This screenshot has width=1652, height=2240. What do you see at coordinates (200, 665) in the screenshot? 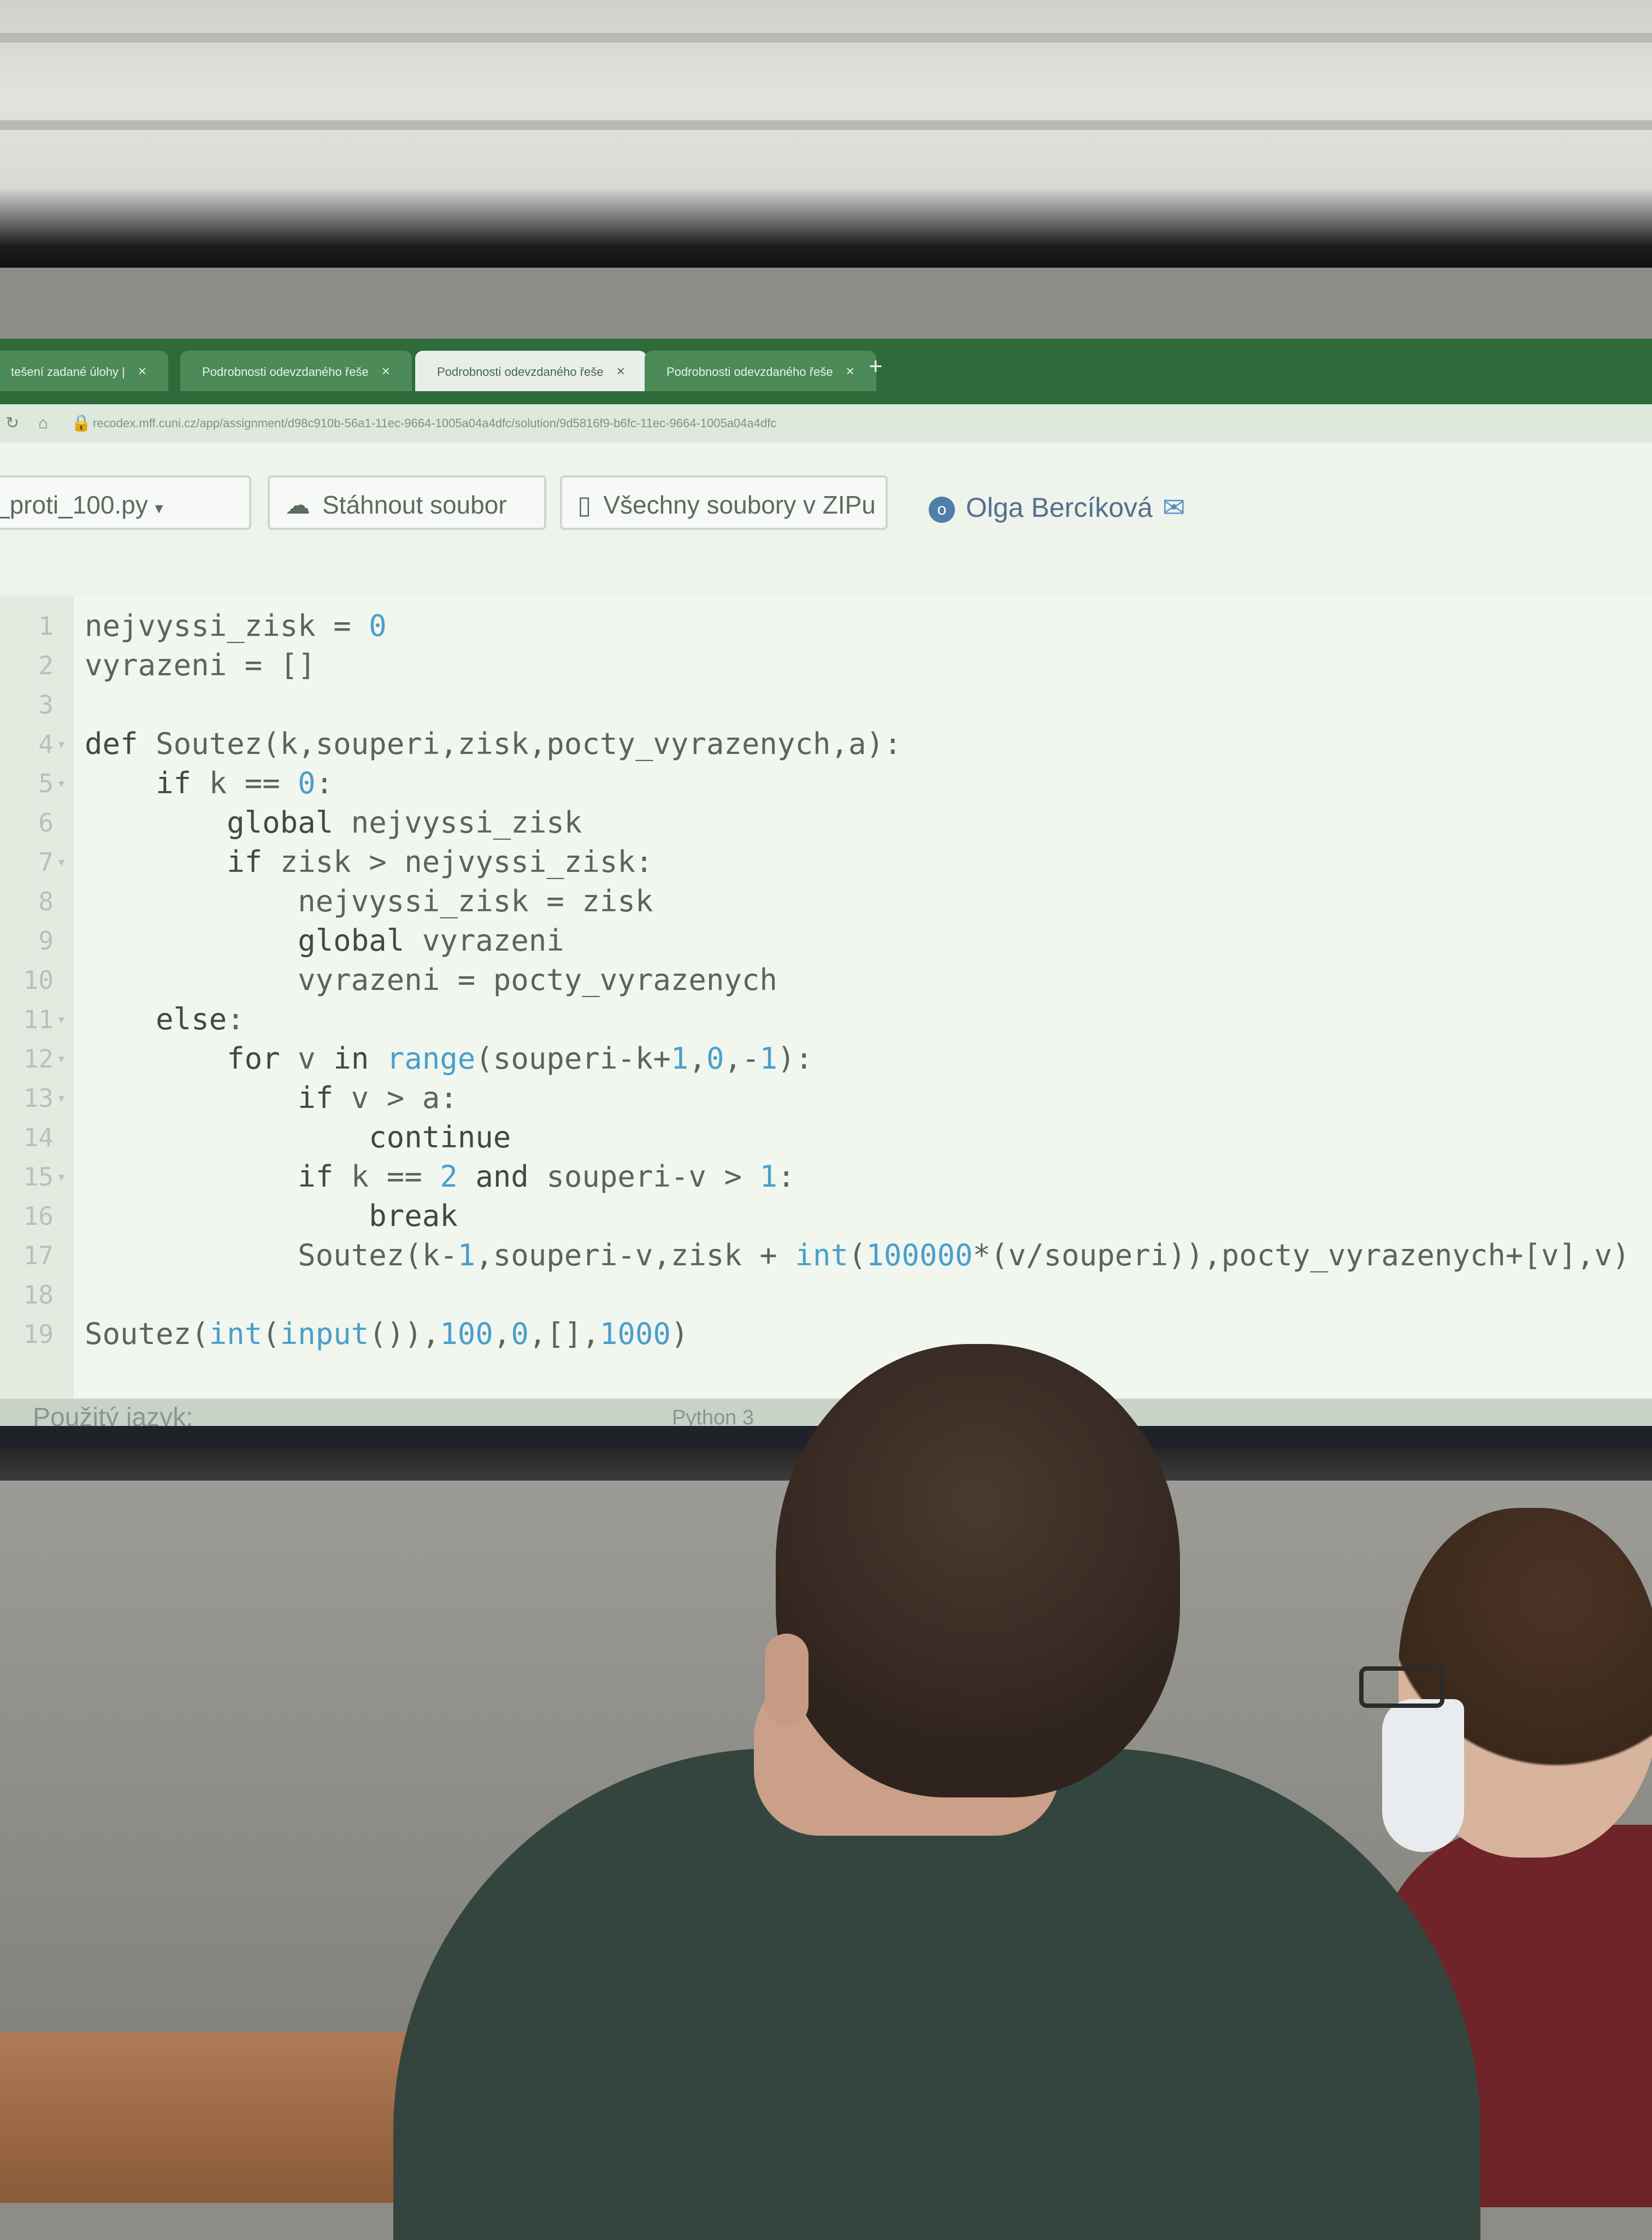
I see `code-text: vyrazeni = []` at bounding box center [200, 665].